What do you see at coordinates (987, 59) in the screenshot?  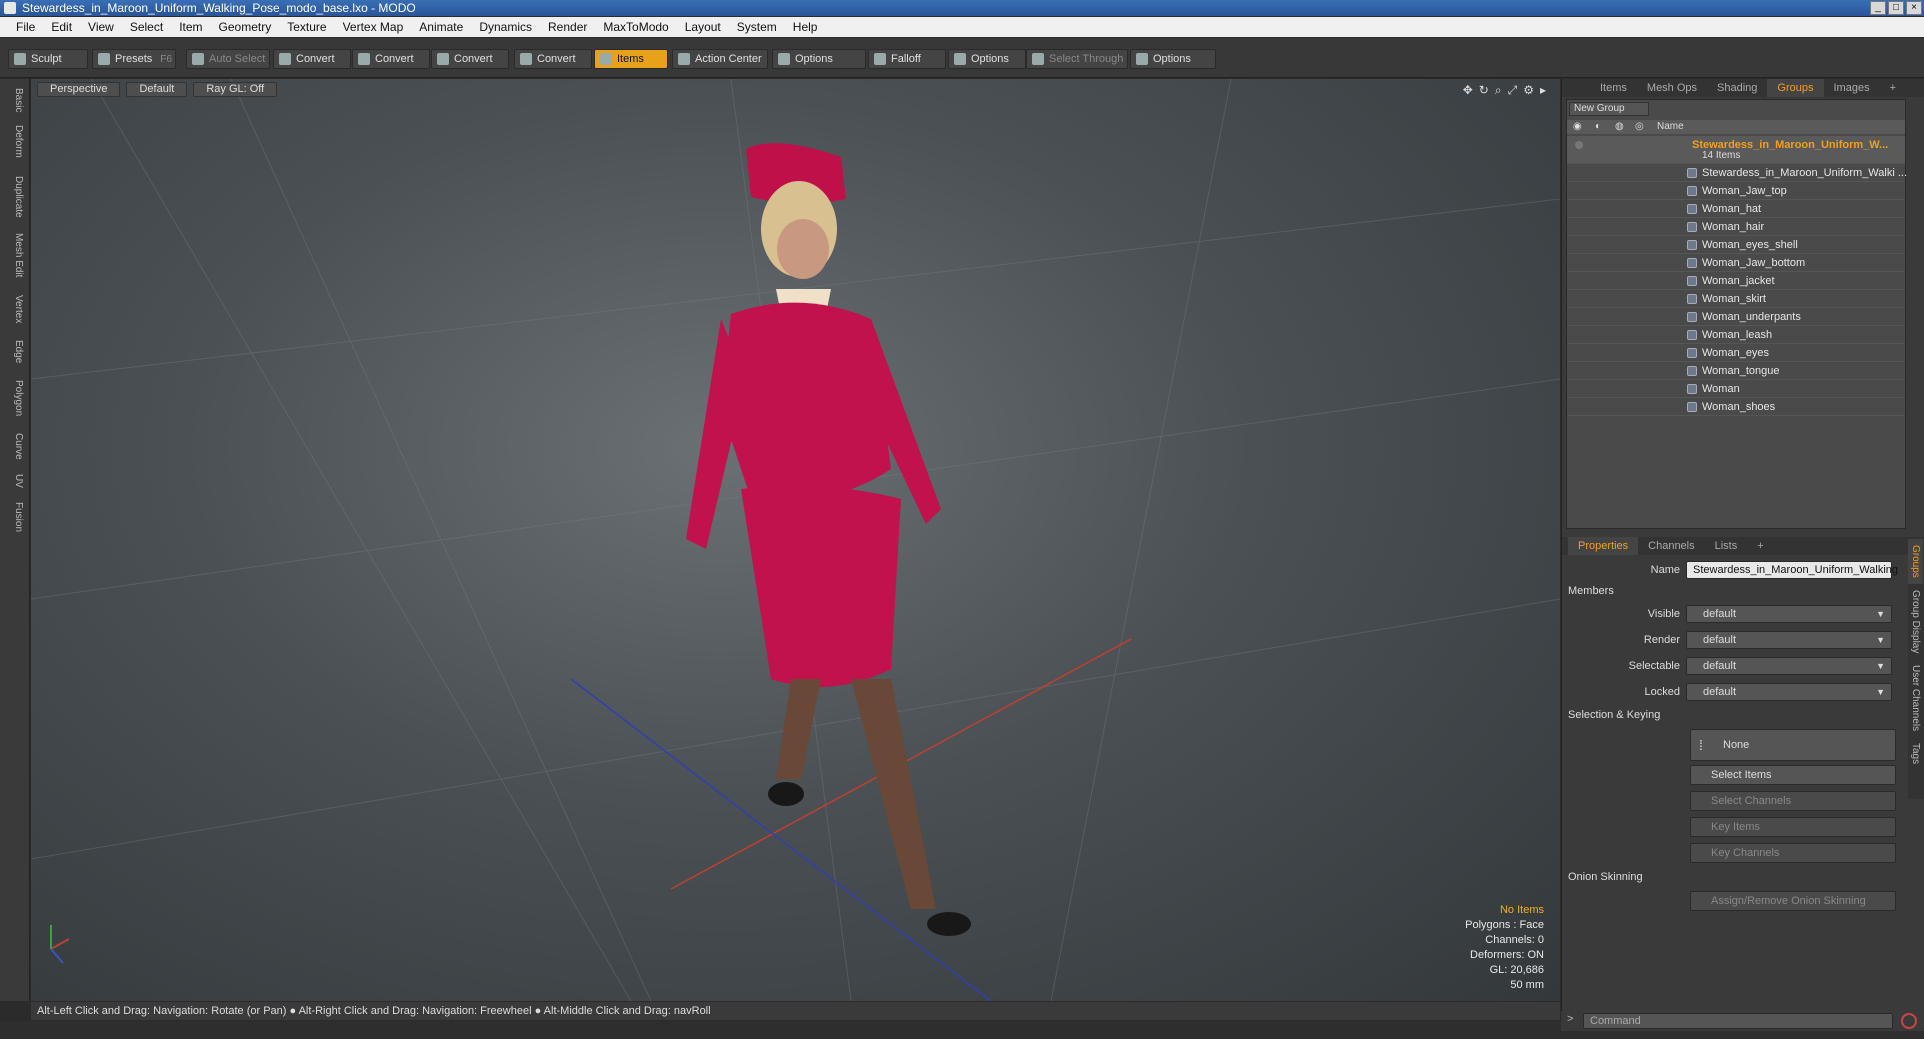 I see `options-button-2: Options` at bounding box center [987, 59].